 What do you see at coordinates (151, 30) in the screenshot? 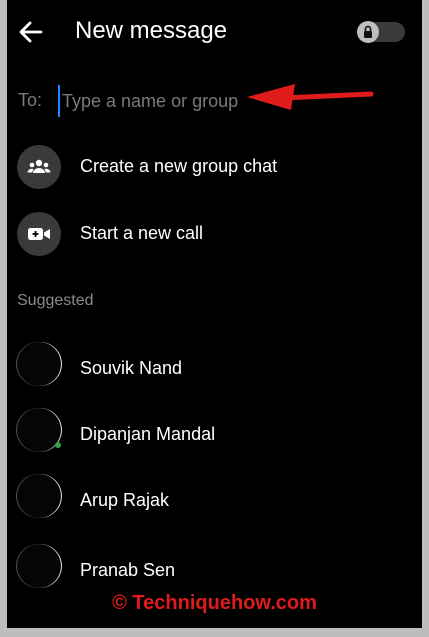
I see `page-title: New message` at bounding box center [151, 30].